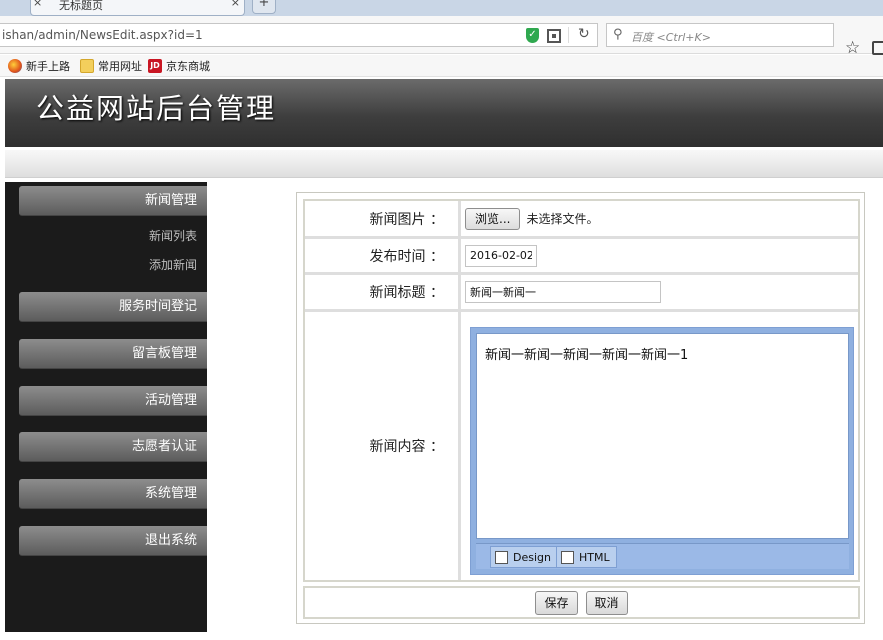  I want to click on title-input, so click(563, 292).